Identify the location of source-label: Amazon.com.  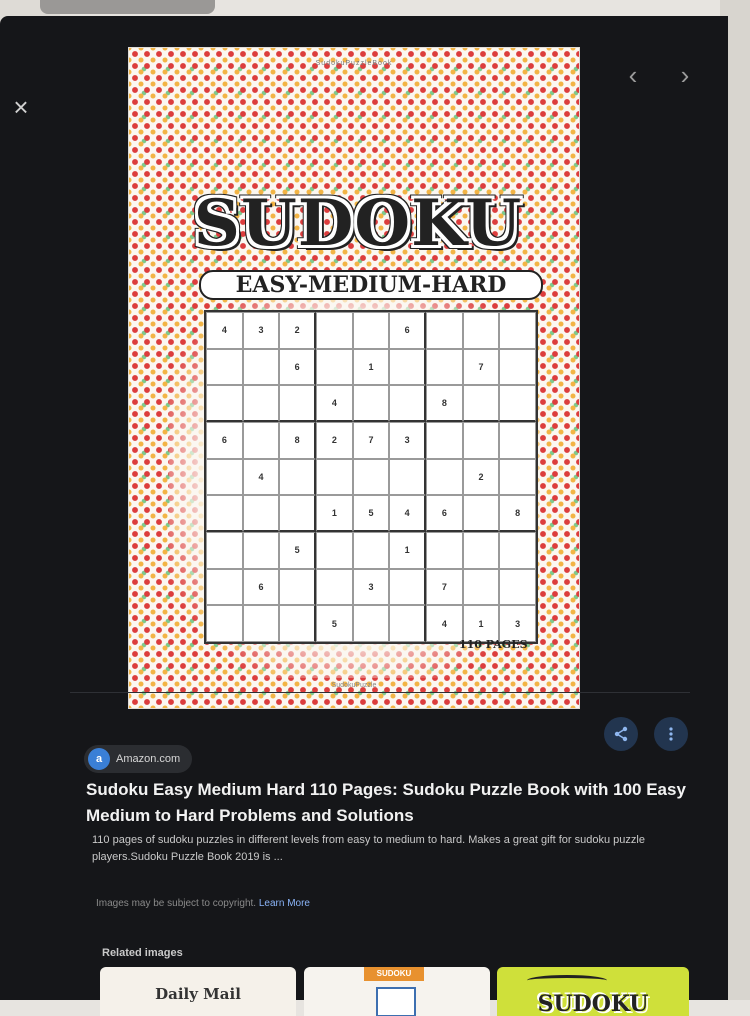
(148, 759).